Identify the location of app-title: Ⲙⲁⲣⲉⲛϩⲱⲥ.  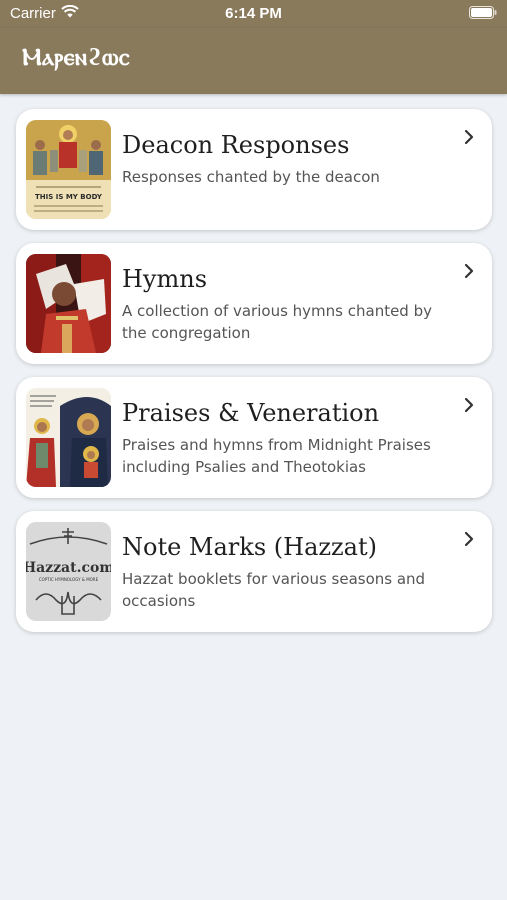
(76, 56).